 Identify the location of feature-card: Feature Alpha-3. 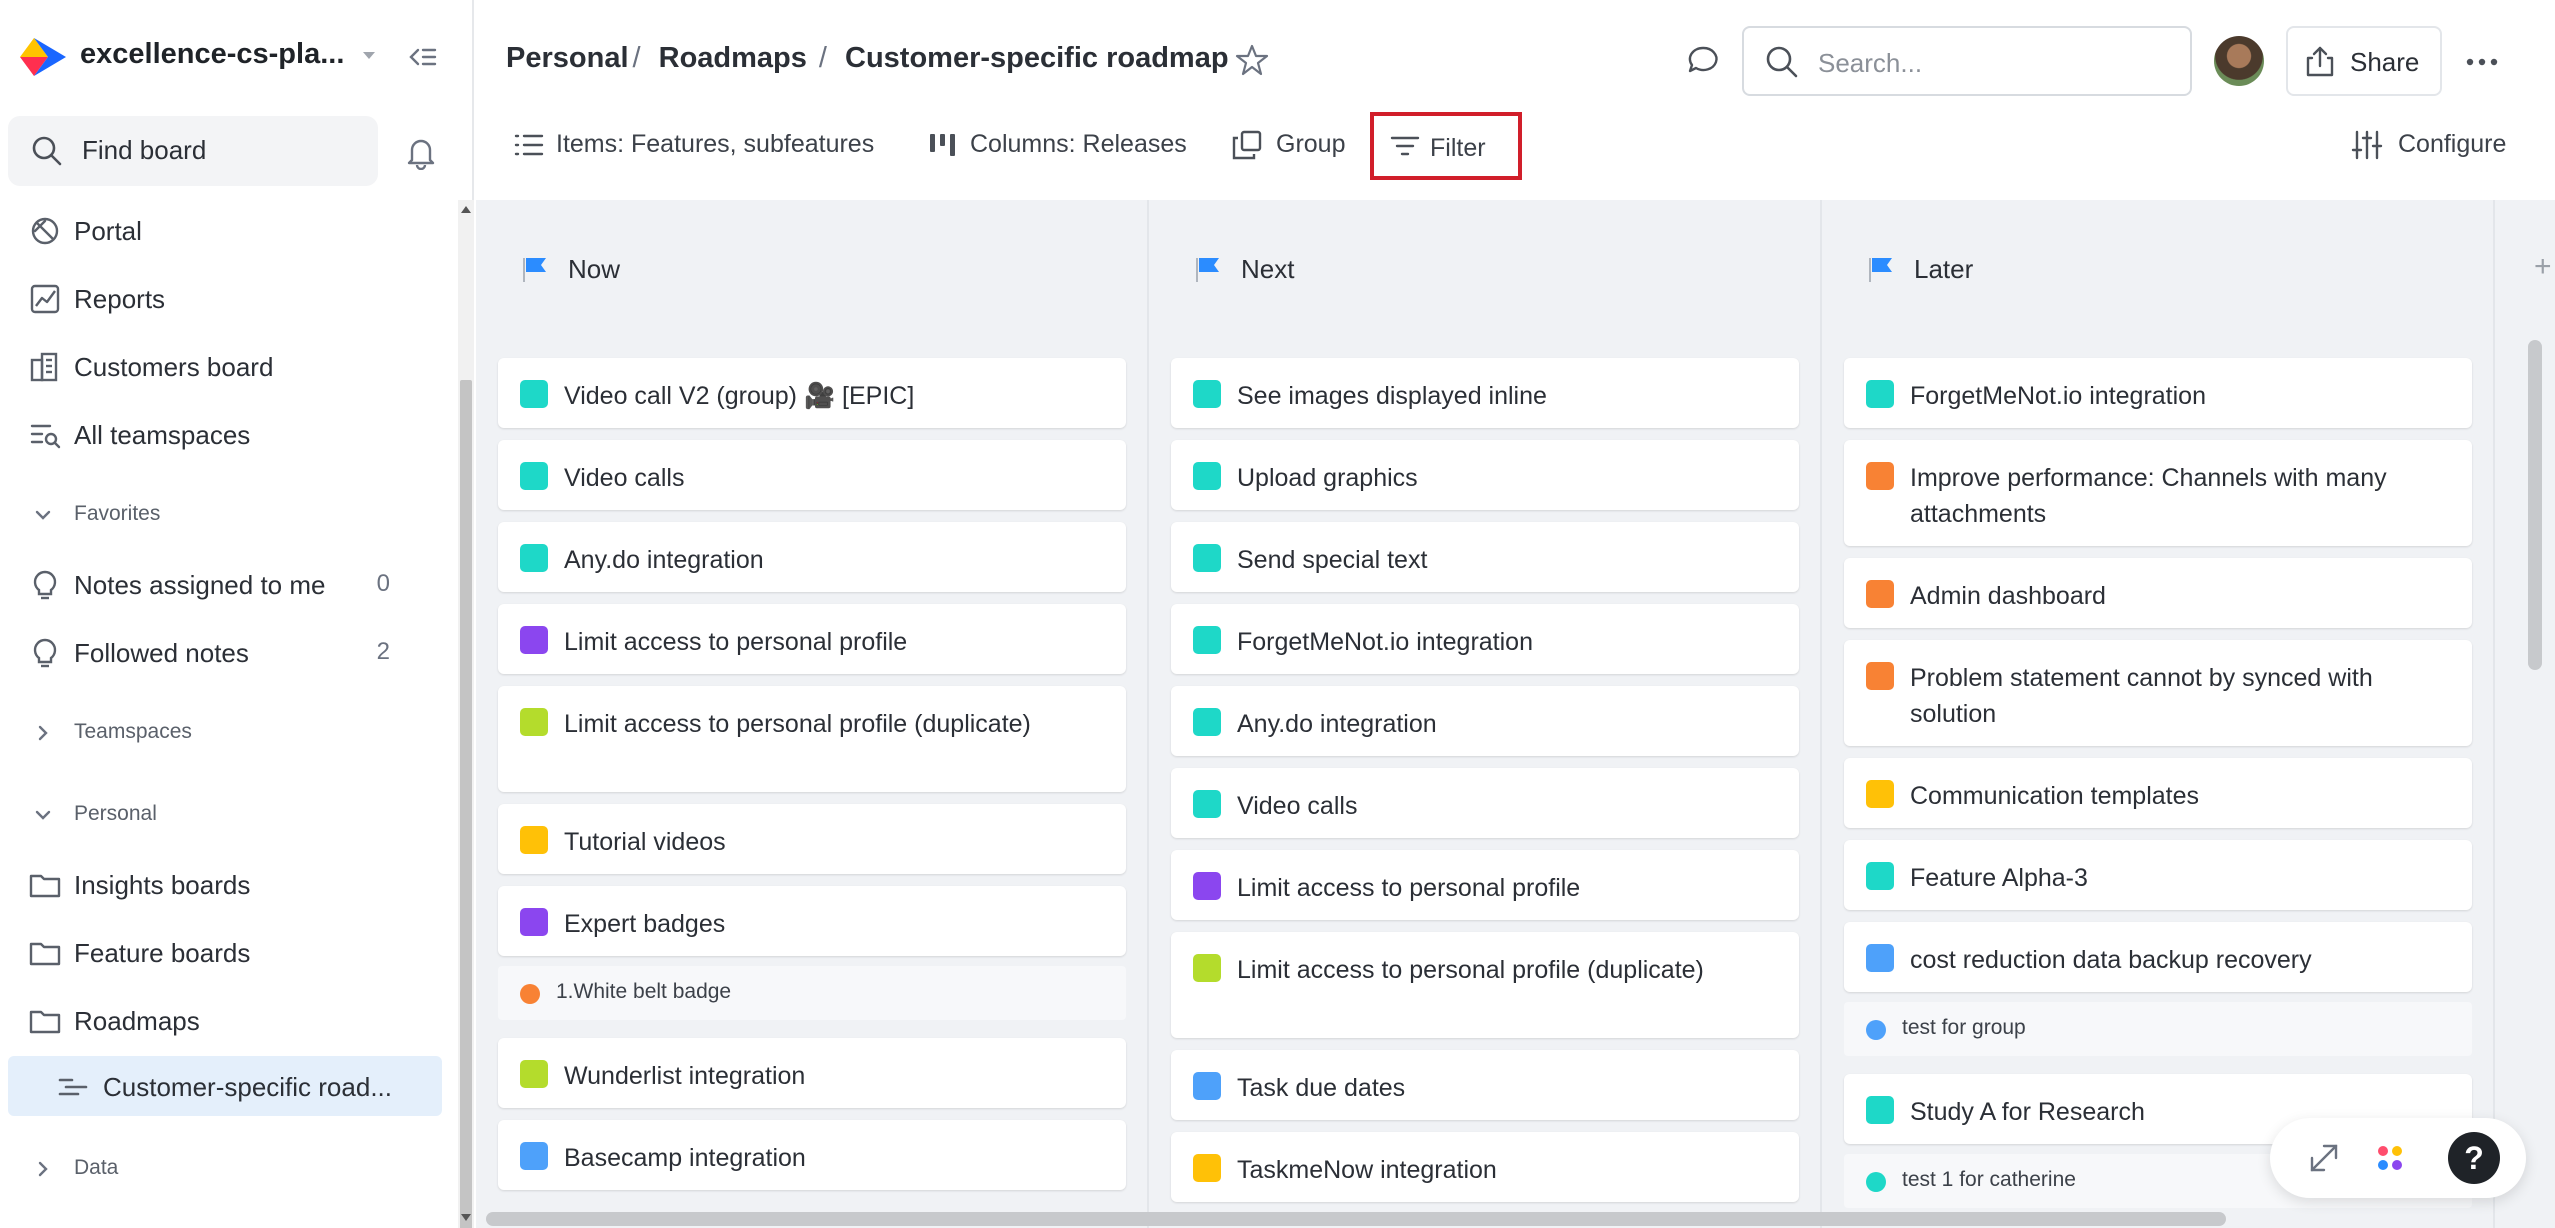
(2158, 875).